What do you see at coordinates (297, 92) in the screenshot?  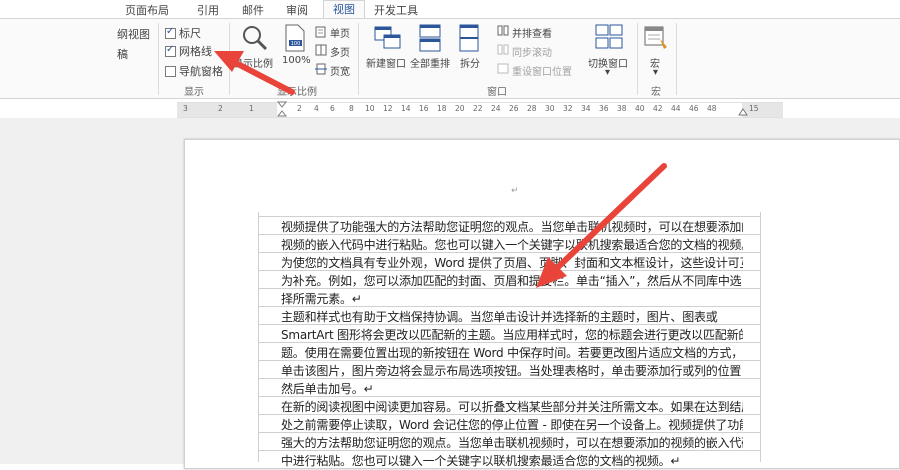 I see `group-label-zoom: 显示比例` at bounding box center [297, 92].